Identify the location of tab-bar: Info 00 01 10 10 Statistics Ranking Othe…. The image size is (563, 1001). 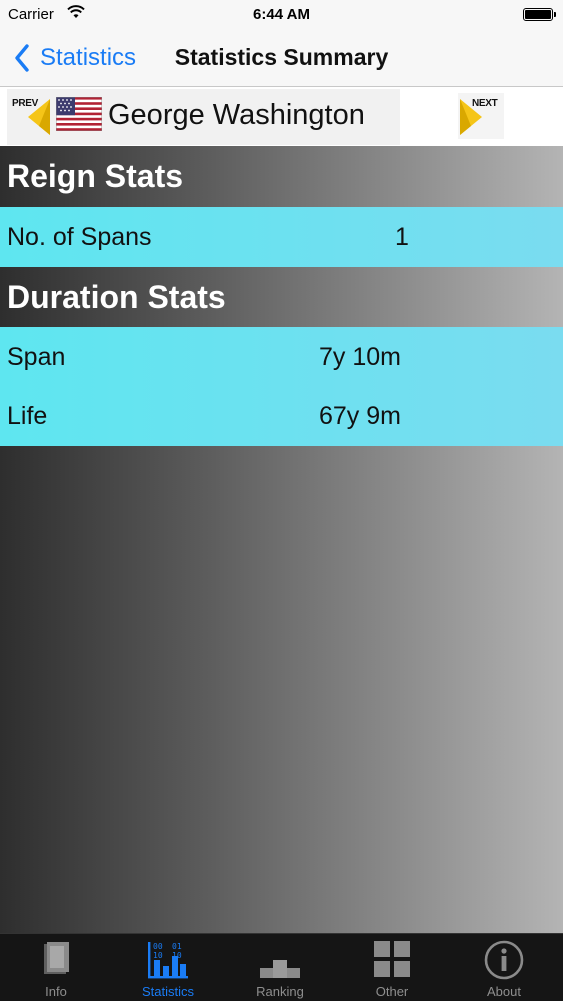
(281, 967).